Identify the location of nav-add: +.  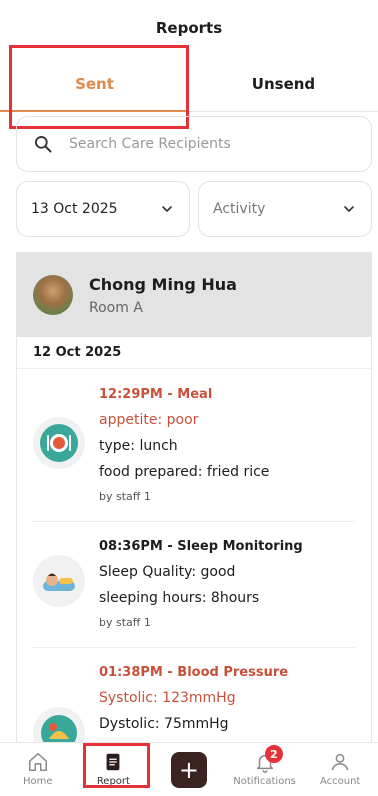
(189, 769).